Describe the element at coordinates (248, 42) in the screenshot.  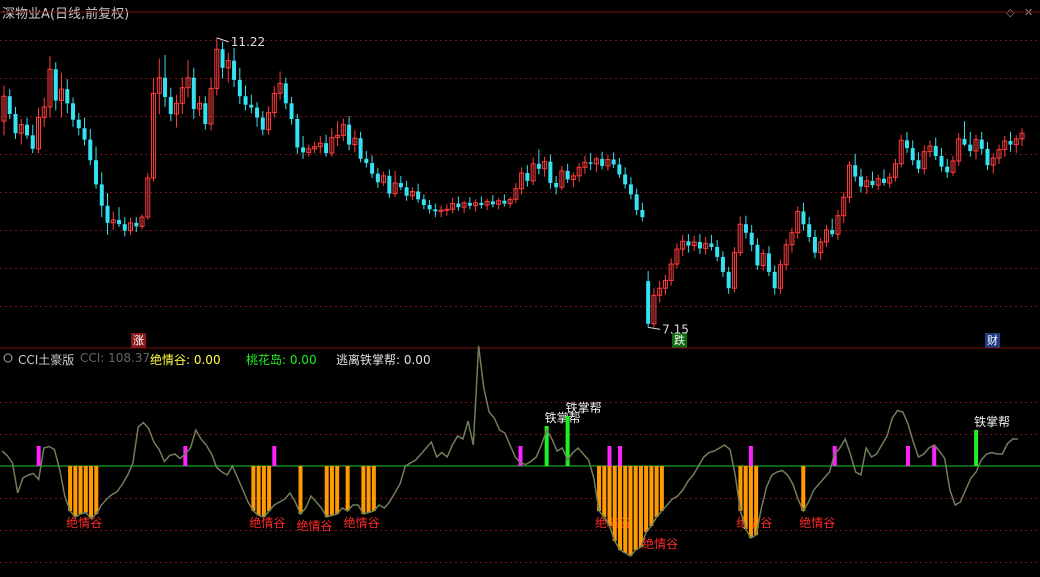
I see `high-price-label: 11.22` at that location.